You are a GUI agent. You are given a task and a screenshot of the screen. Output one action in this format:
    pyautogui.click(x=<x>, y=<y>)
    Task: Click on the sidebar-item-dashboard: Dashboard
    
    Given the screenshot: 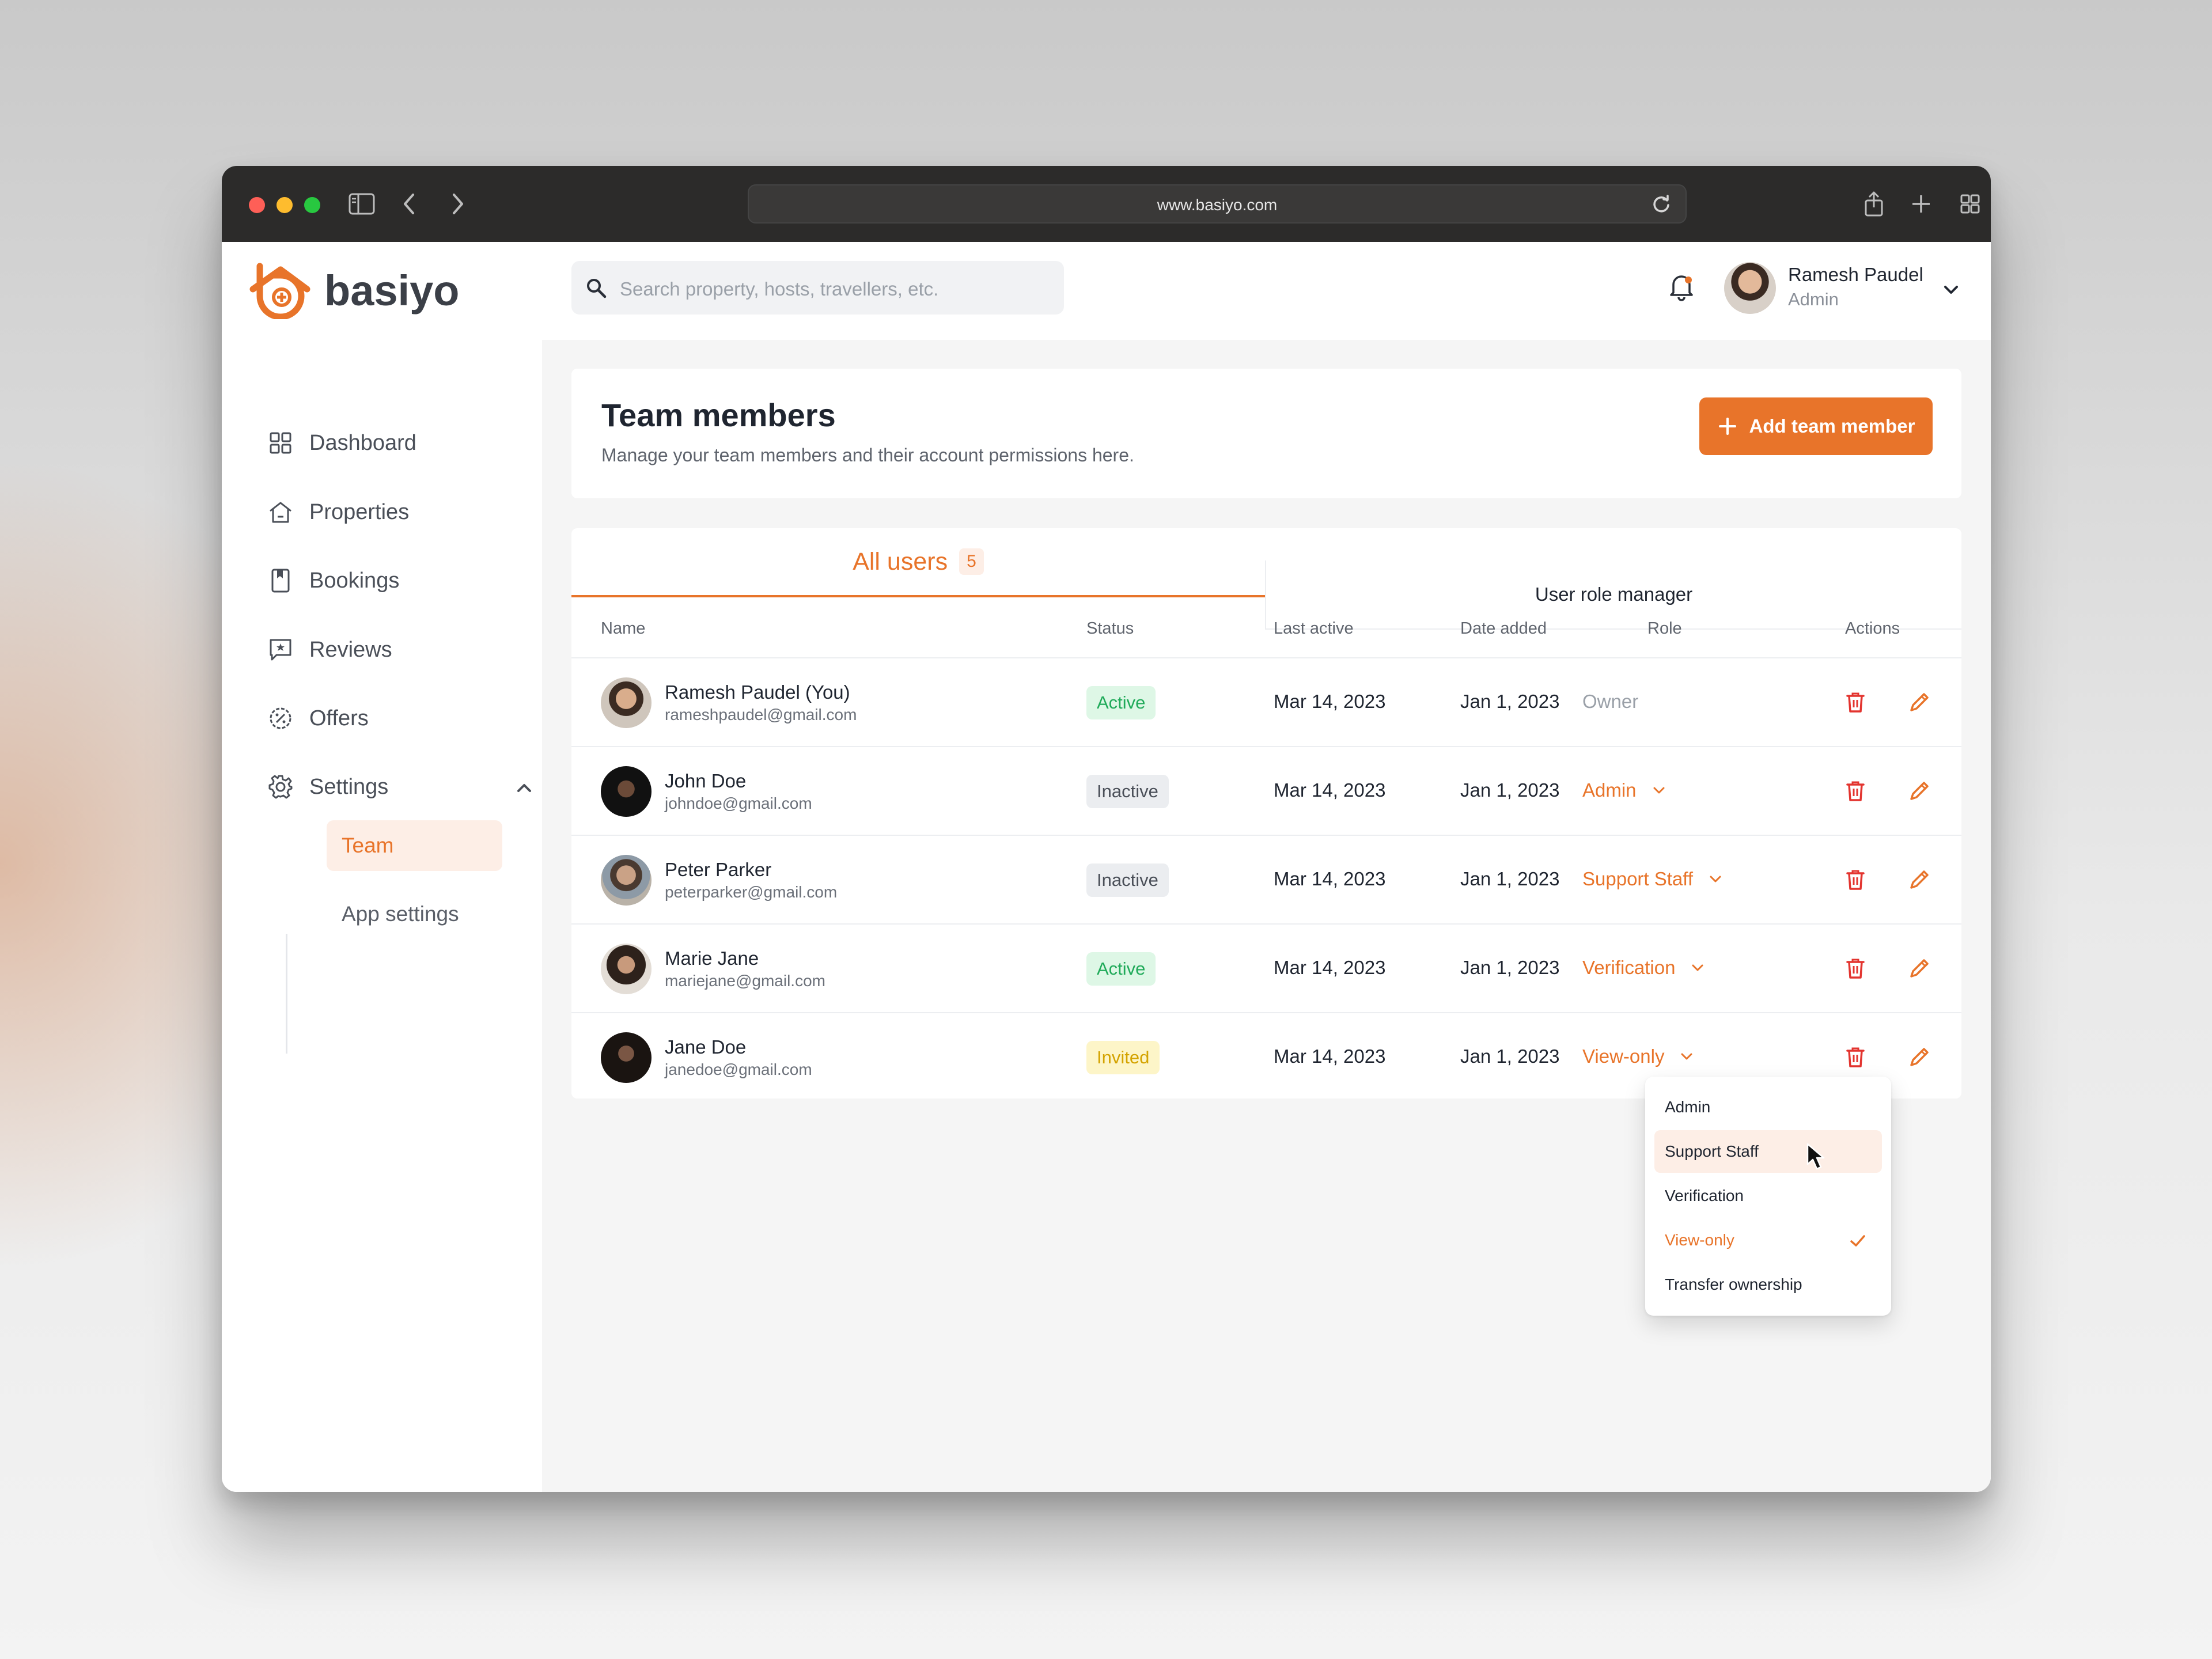 What is the action you would take?
    pyautogui.click(x=342, y=443)
    